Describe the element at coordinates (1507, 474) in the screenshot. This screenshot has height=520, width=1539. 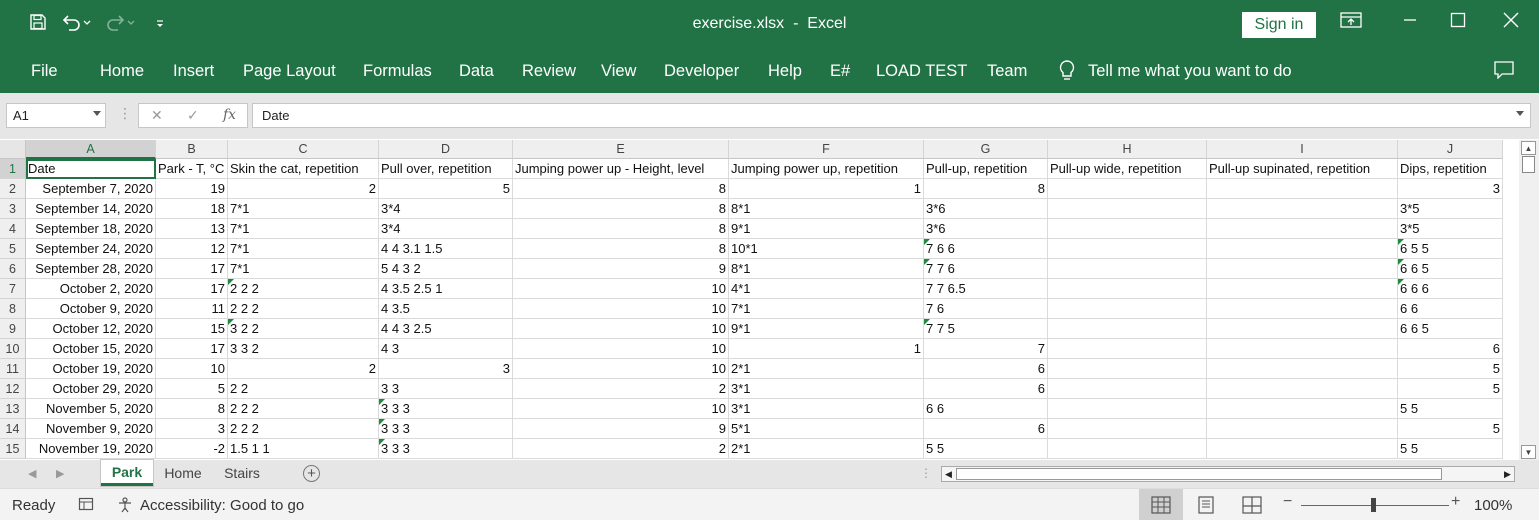
I see `scroll-right-icon: ▶` at that location.